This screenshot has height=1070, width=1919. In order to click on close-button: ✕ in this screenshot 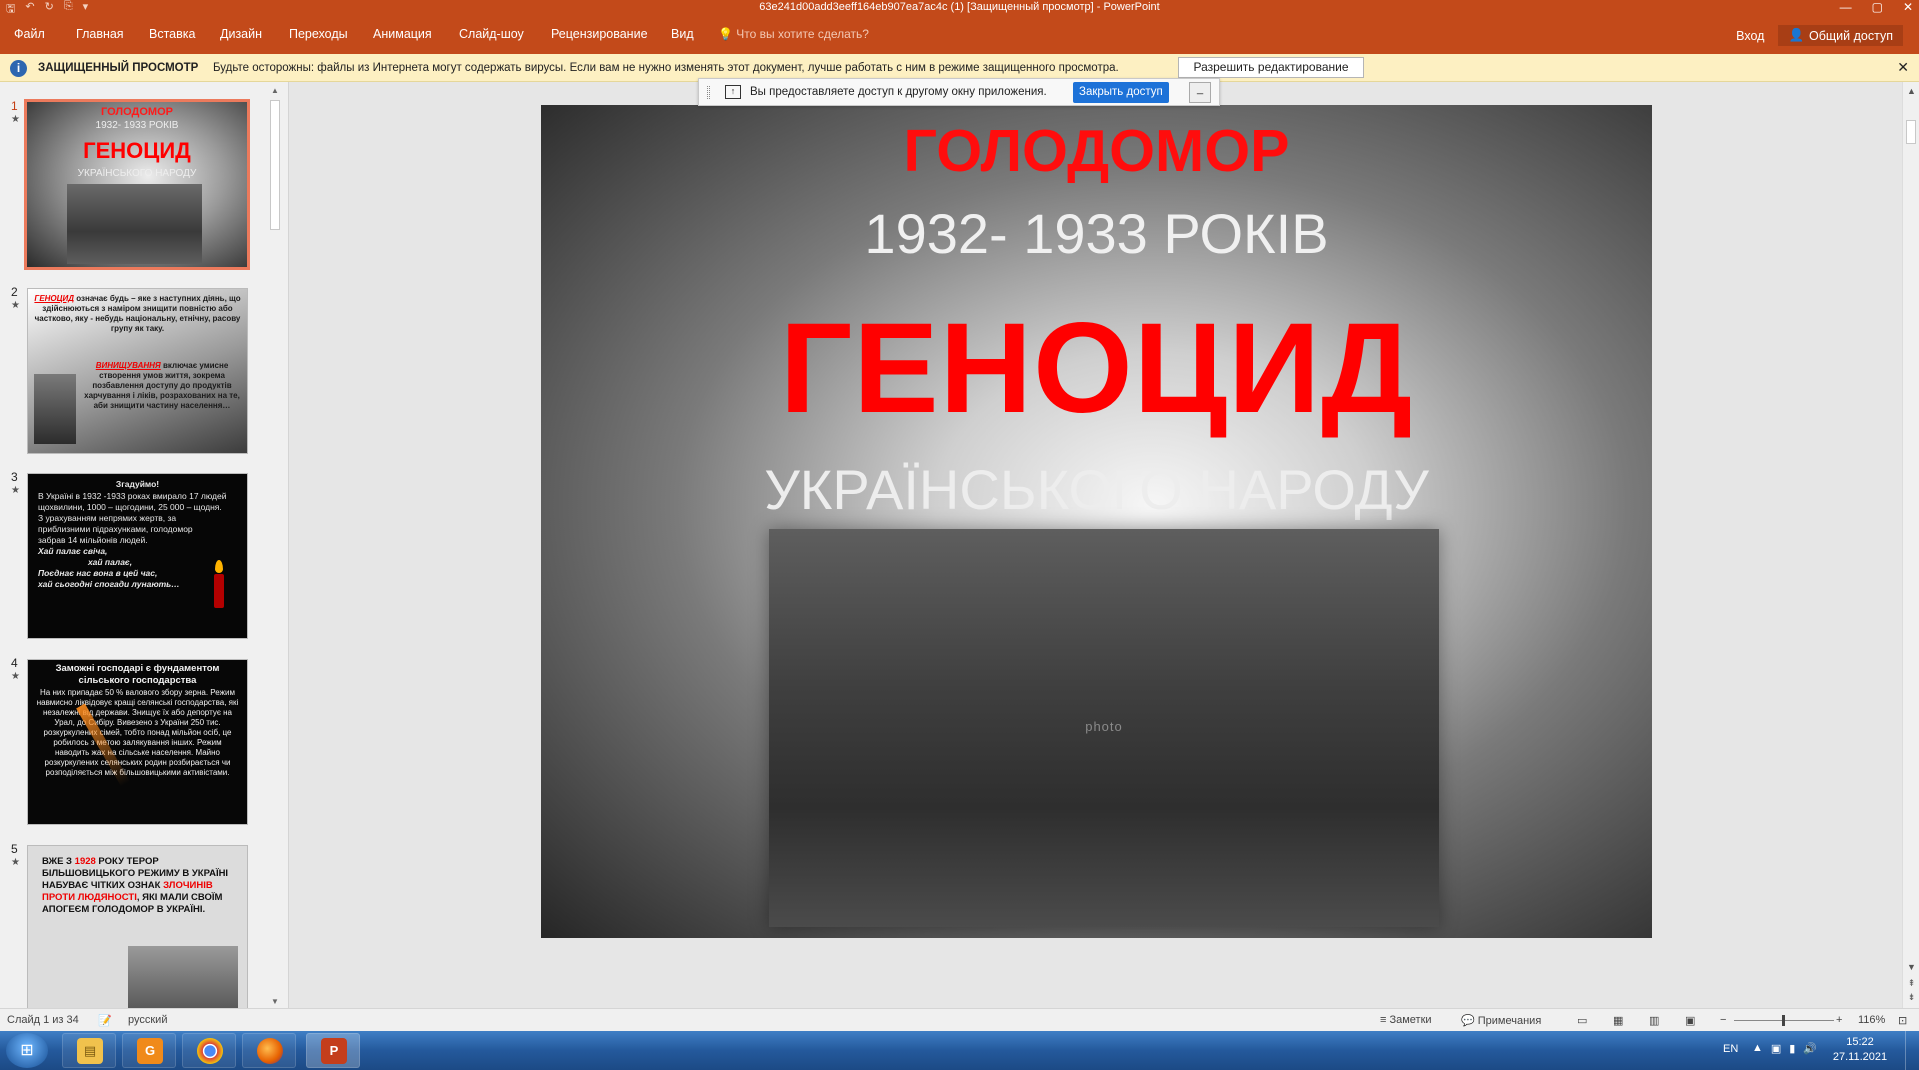, I will do `click(1908, 7)`.